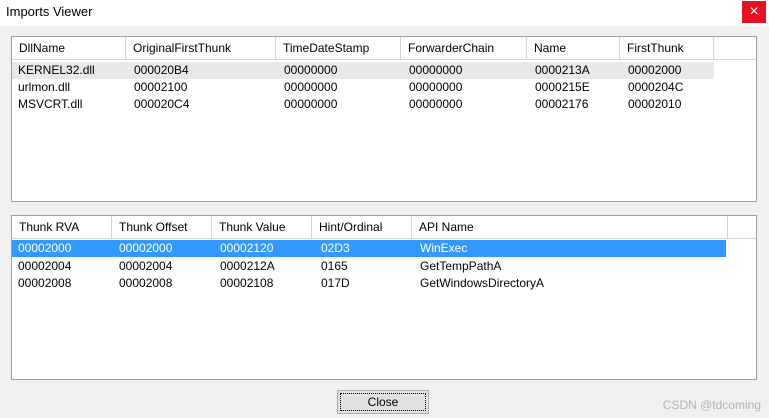 The image size is (769, 418). Describe the element at coordinates (362, 227) in the screenshot. I see `column-header-hint-ordinal: Hint/Ordinal` at that location.